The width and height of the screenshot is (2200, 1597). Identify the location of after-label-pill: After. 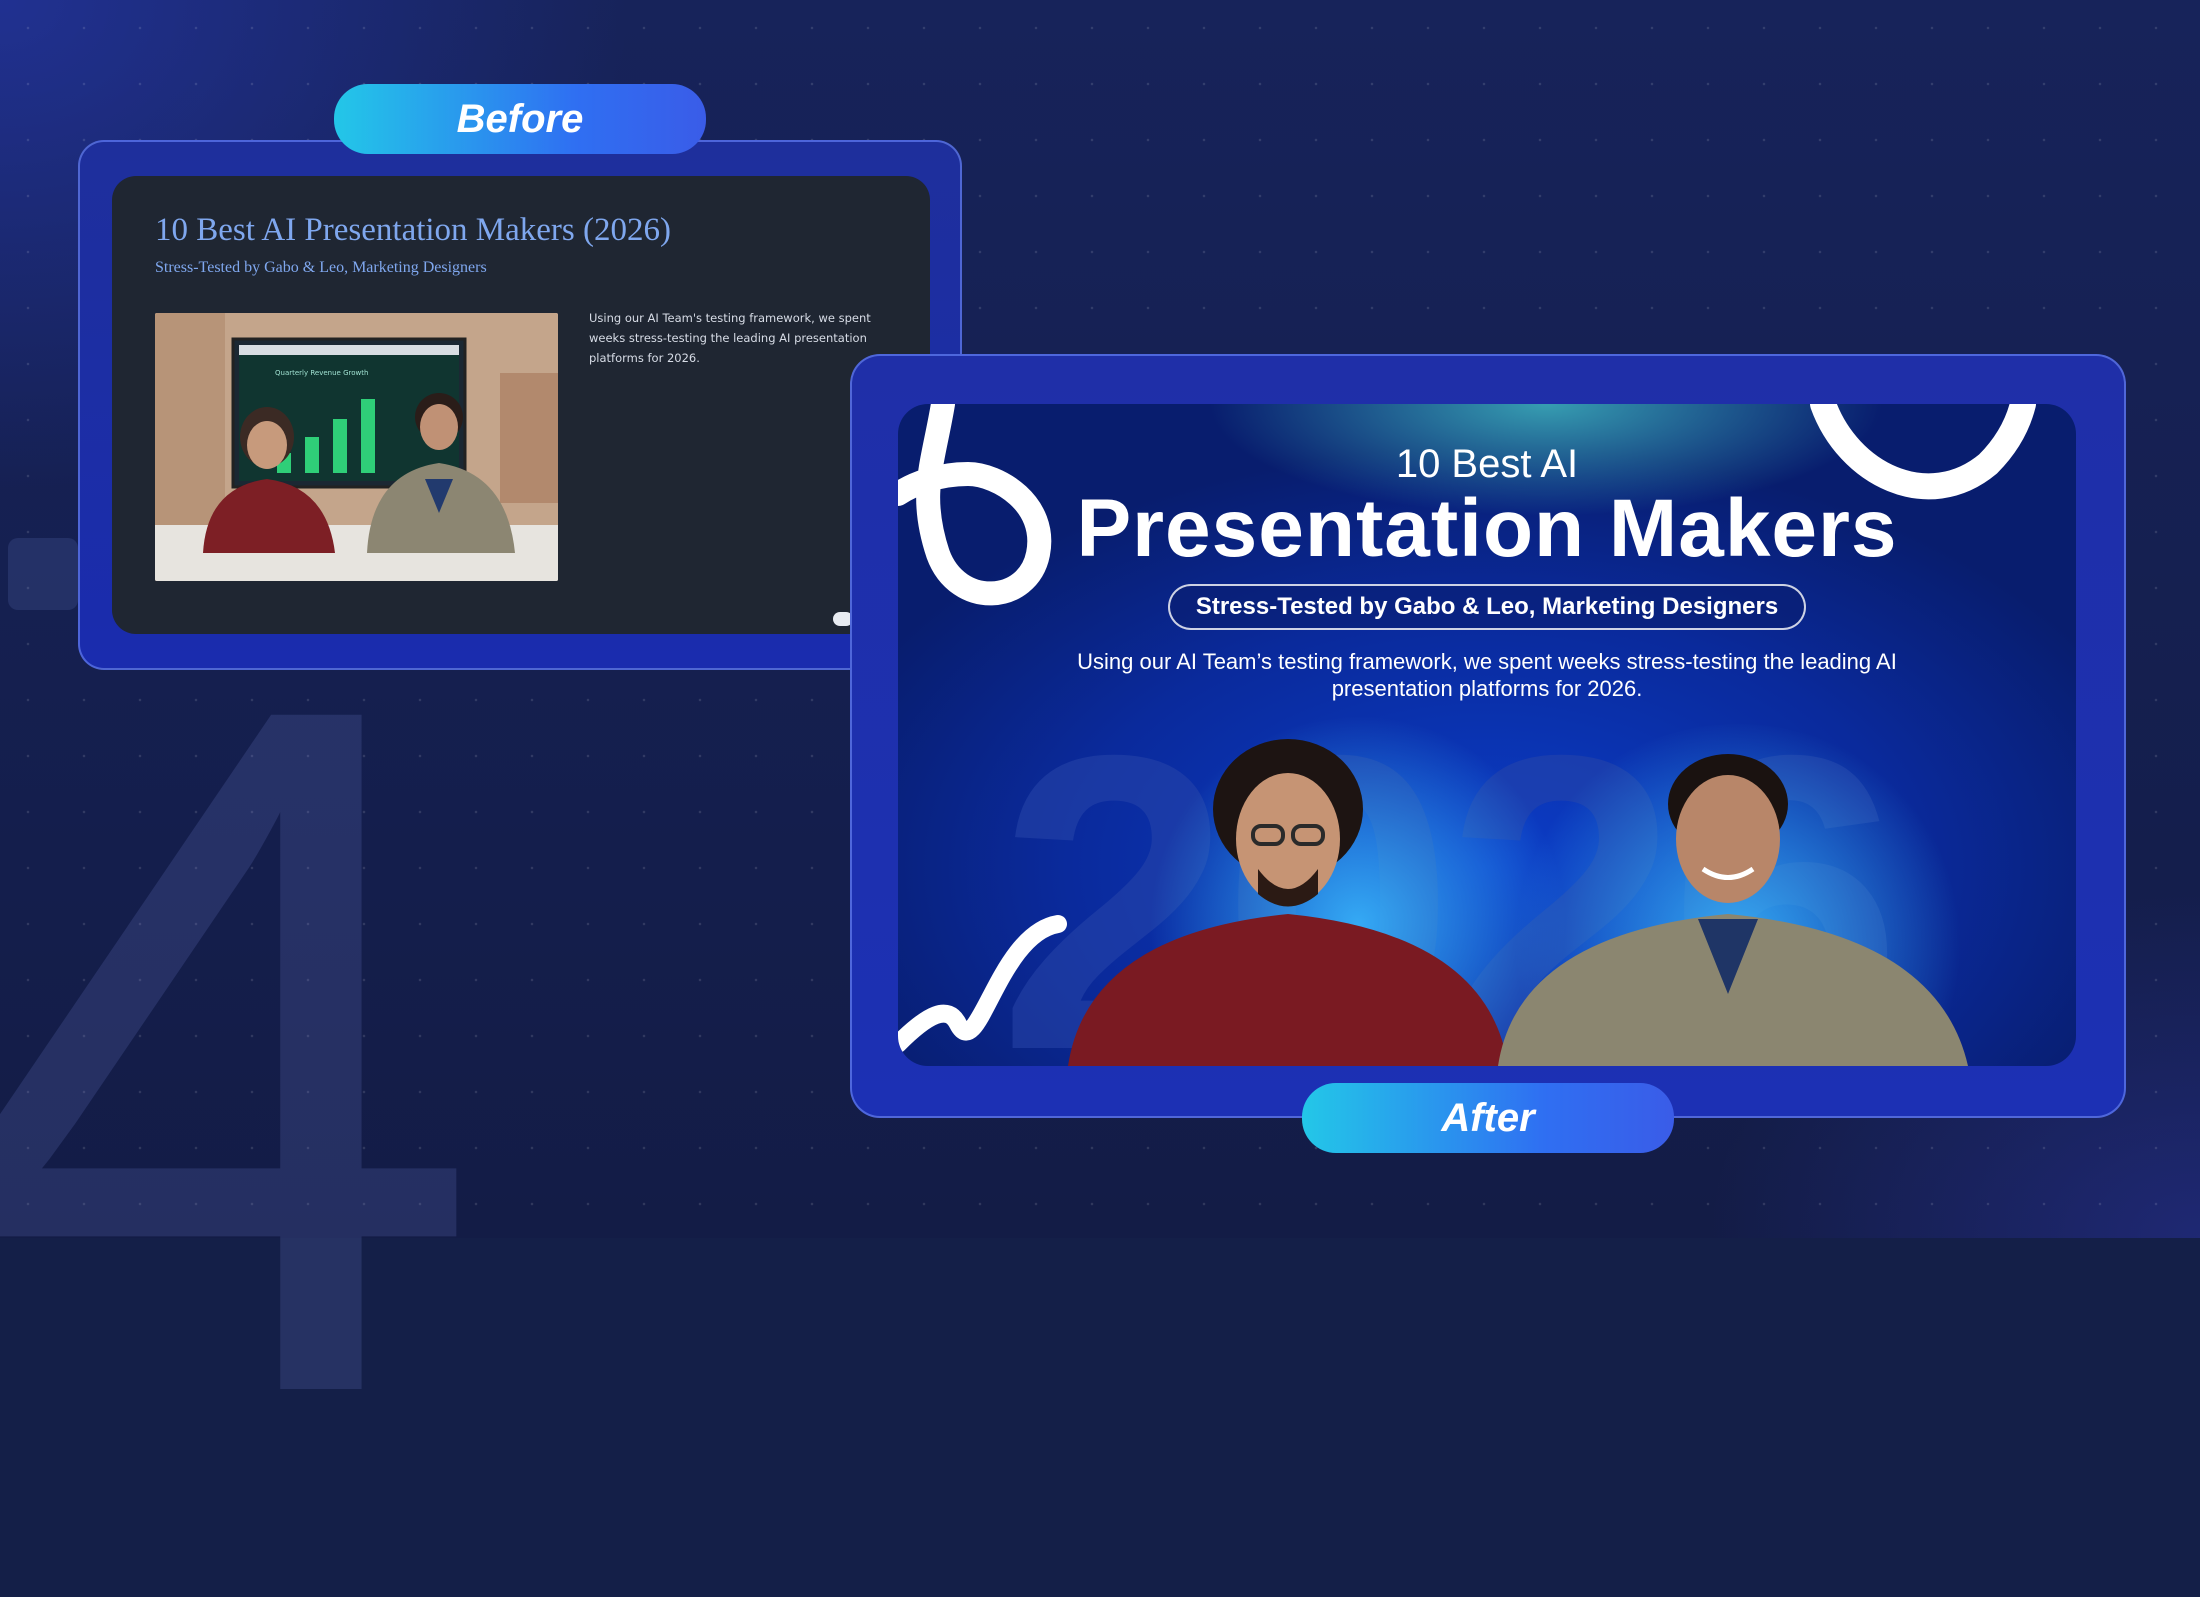
(1488, 1118).